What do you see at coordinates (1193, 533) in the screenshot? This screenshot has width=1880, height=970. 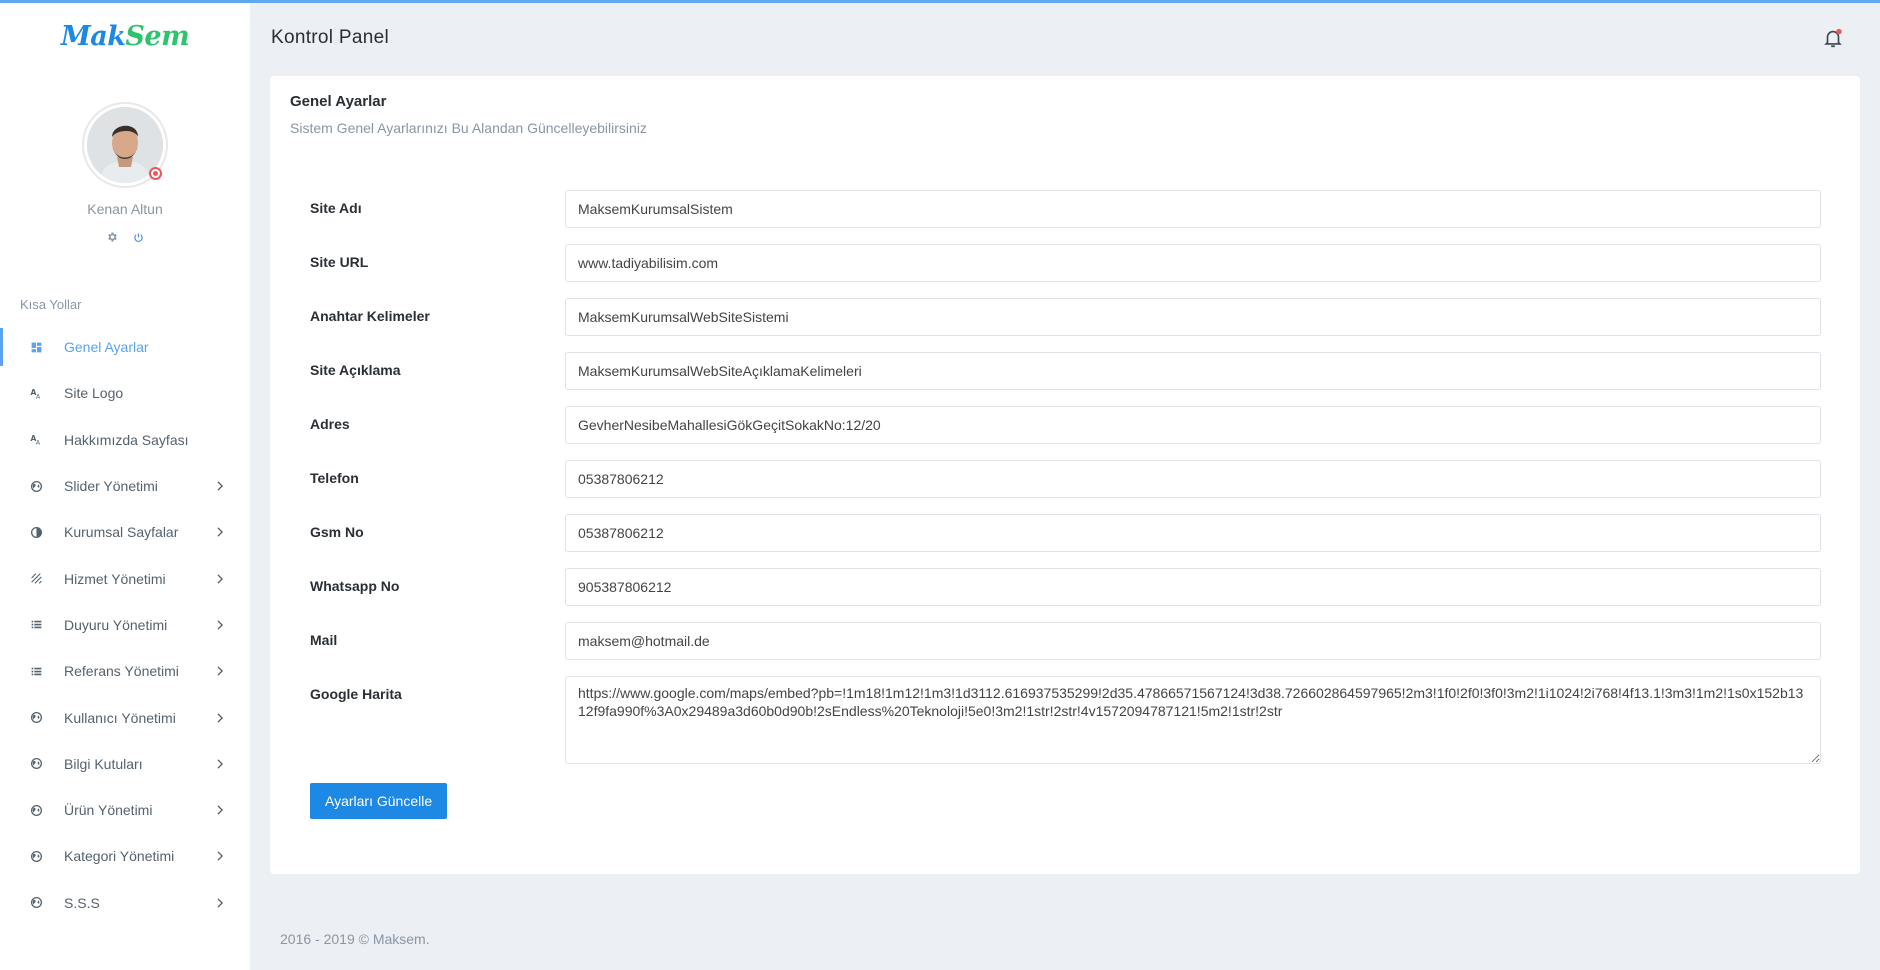 I see `gsm-no-input` at bounding box center [1193, 533].